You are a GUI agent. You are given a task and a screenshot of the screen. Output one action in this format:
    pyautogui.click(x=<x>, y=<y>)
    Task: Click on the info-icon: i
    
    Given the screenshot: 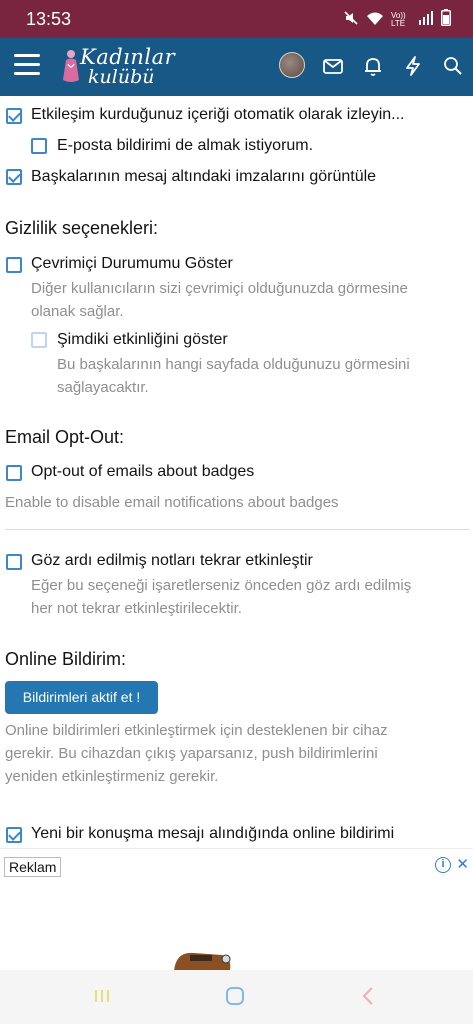 What is the action you would take?
    pyautogui.click(x=443, y=865)
    